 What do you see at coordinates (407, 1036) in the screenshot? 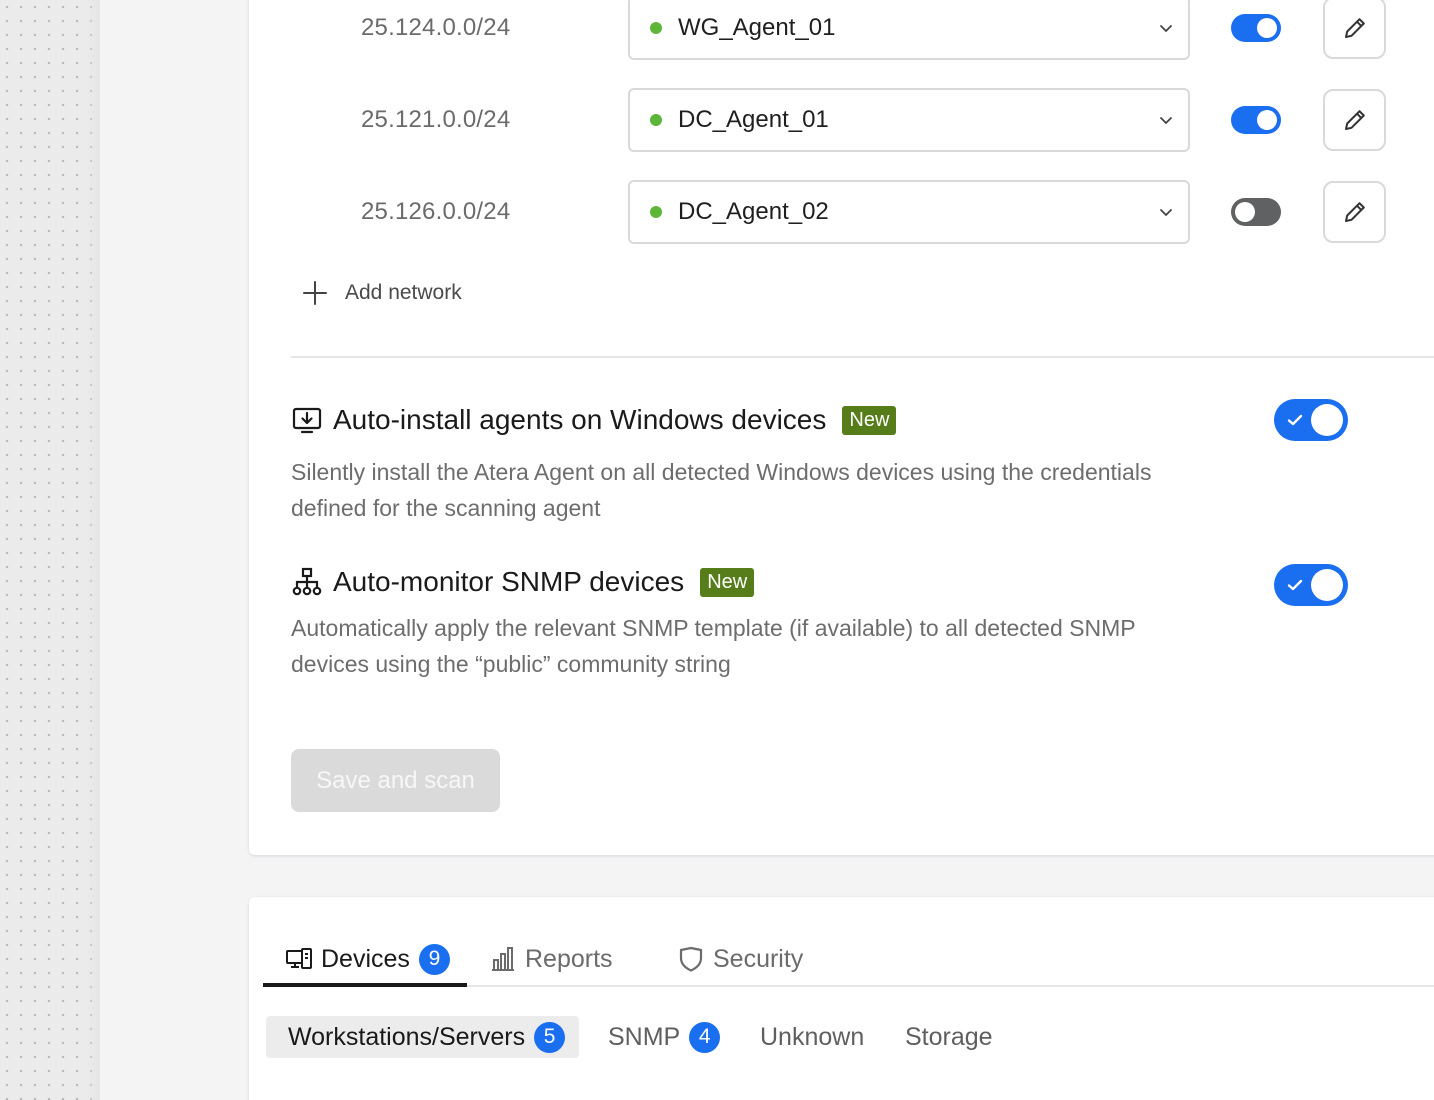
I see `subtab-label: Workstations/Servers` at bounding box center [407, 1036].